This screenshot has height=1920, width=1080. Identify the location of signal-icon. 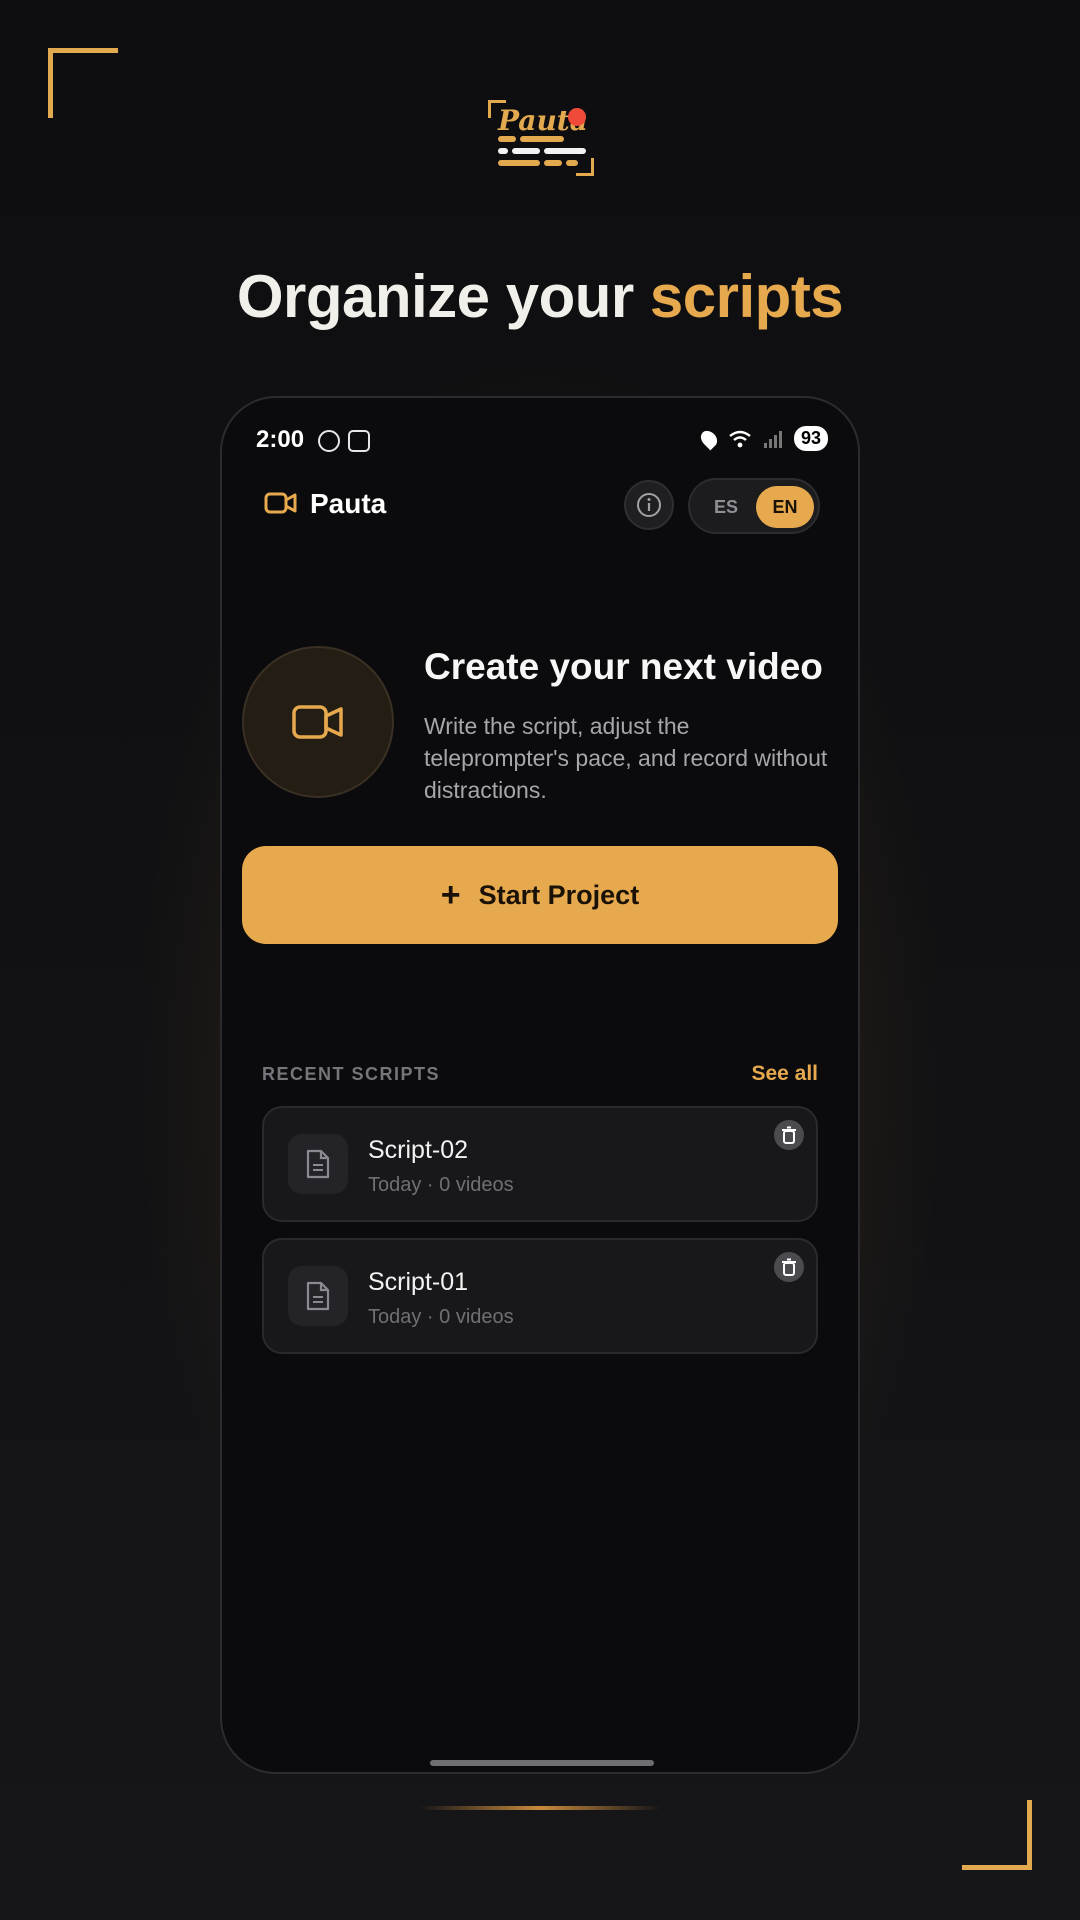
(772, 439).